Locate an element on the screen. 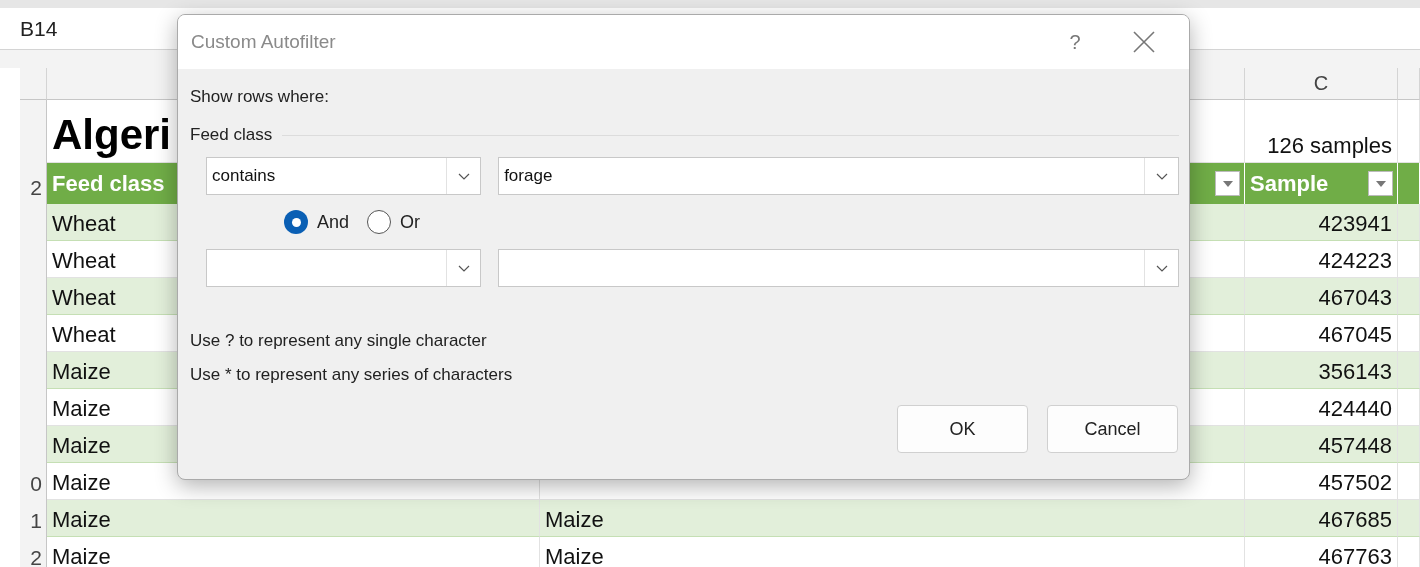 The image size is (1420, 567). radio-option: Or is located at coordinates (394, 222).